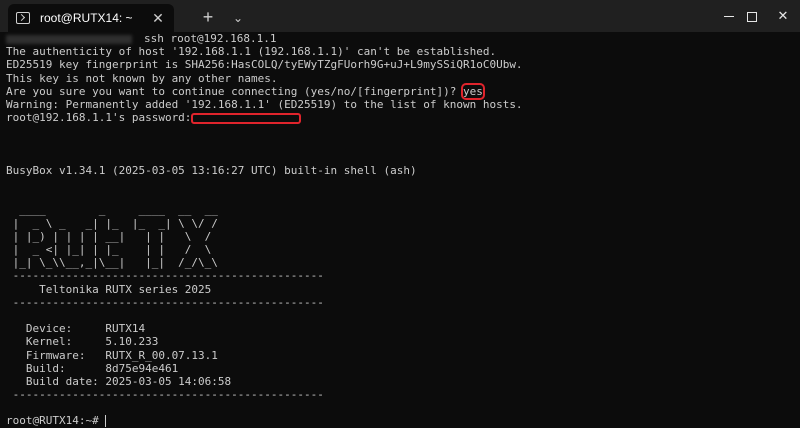  I want to click on series-line: Teltonika RUTX series 2025, so click(109, 289).